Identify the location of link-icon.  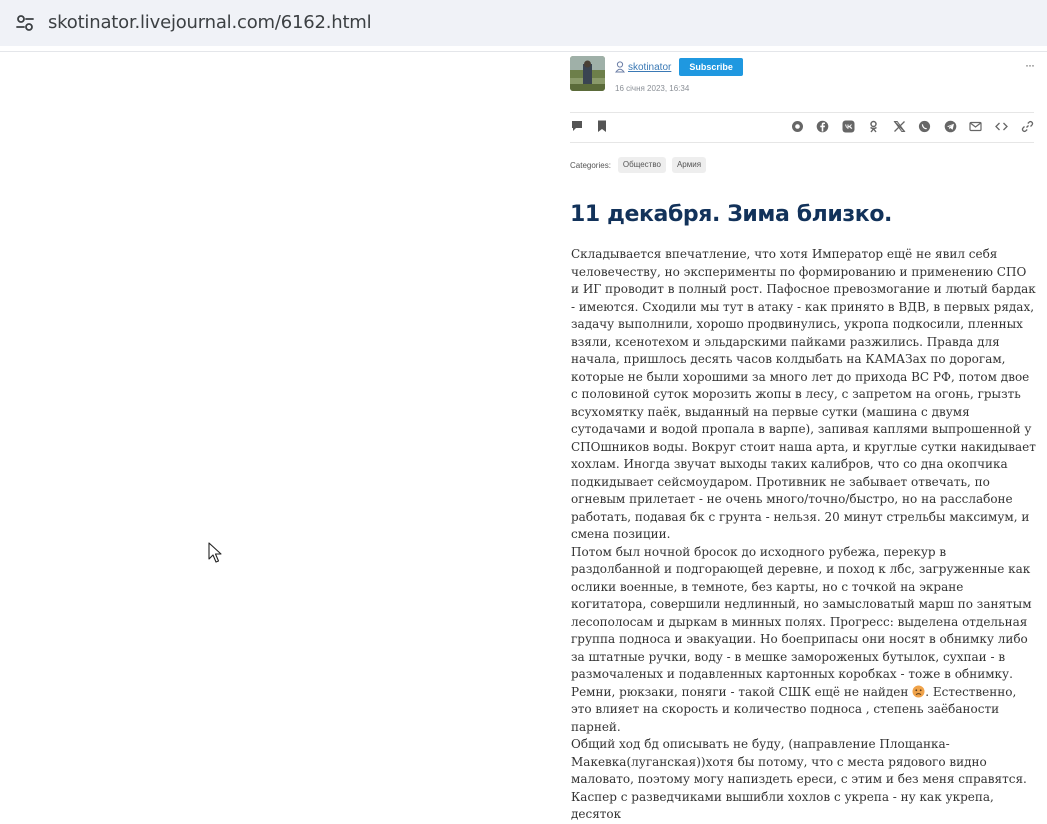
(1027, 126).